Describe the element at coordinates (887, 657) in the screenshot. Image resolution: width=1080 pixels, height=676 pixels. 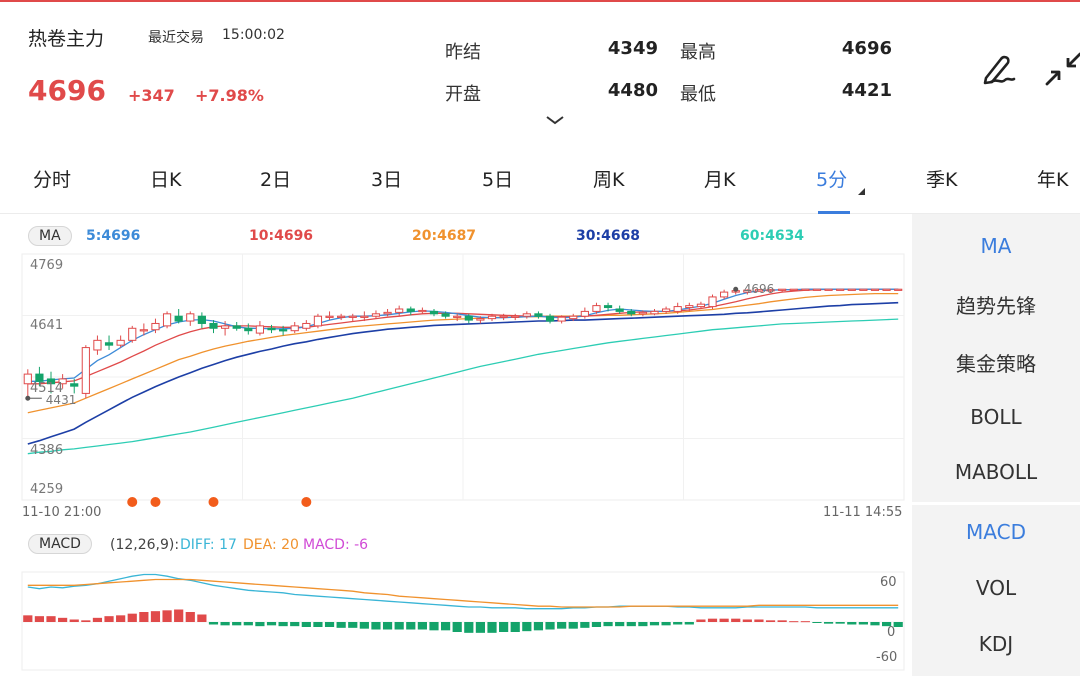
I see `macd-axis-label: -60` at that location.